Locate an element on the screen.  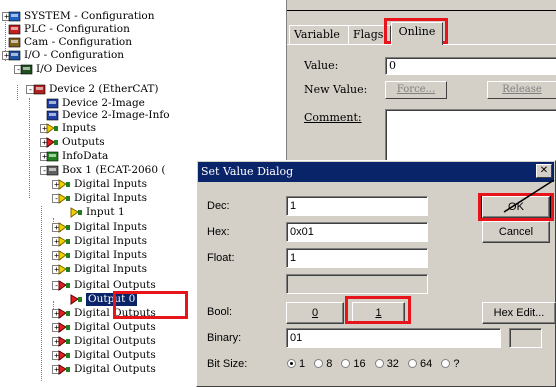
bool-true-button: 1 is located at coordinates (378, 313).